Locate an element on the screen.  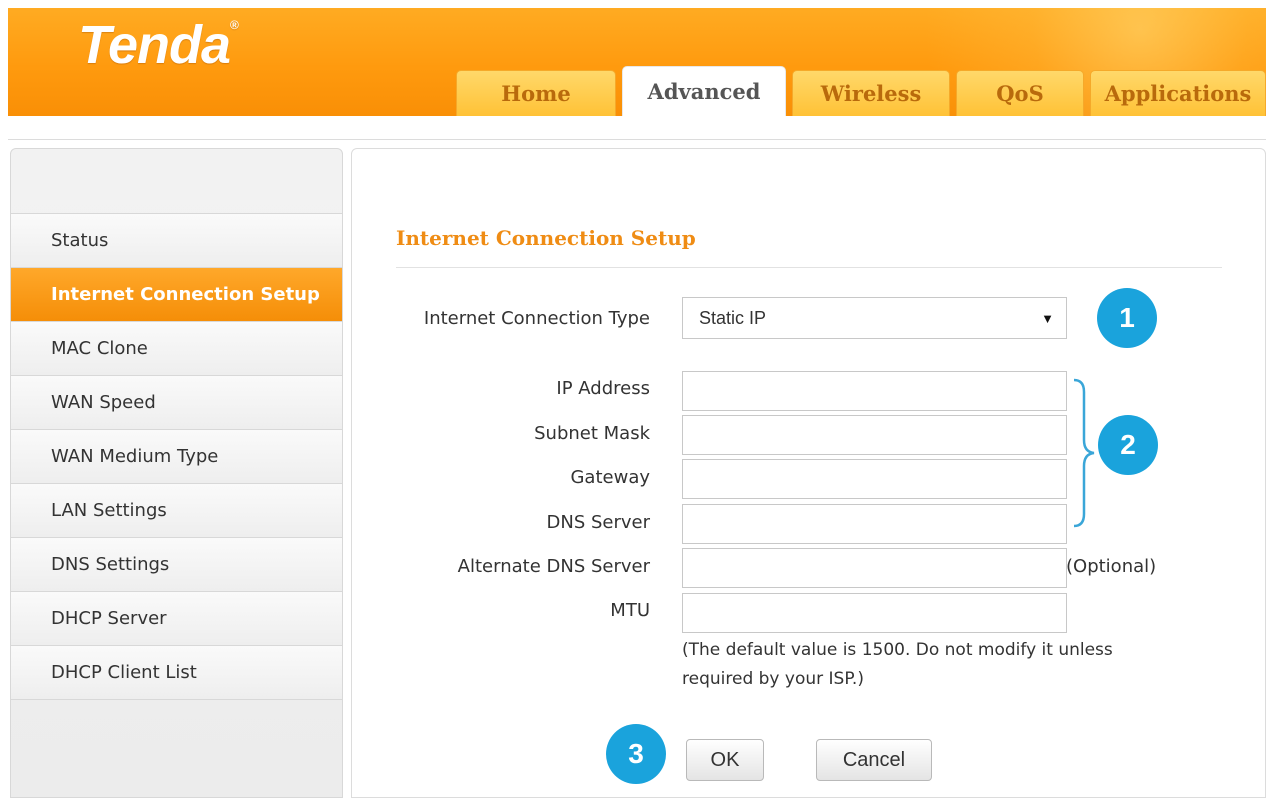
logo-text: Tenda is located at coordinates (154, 45).